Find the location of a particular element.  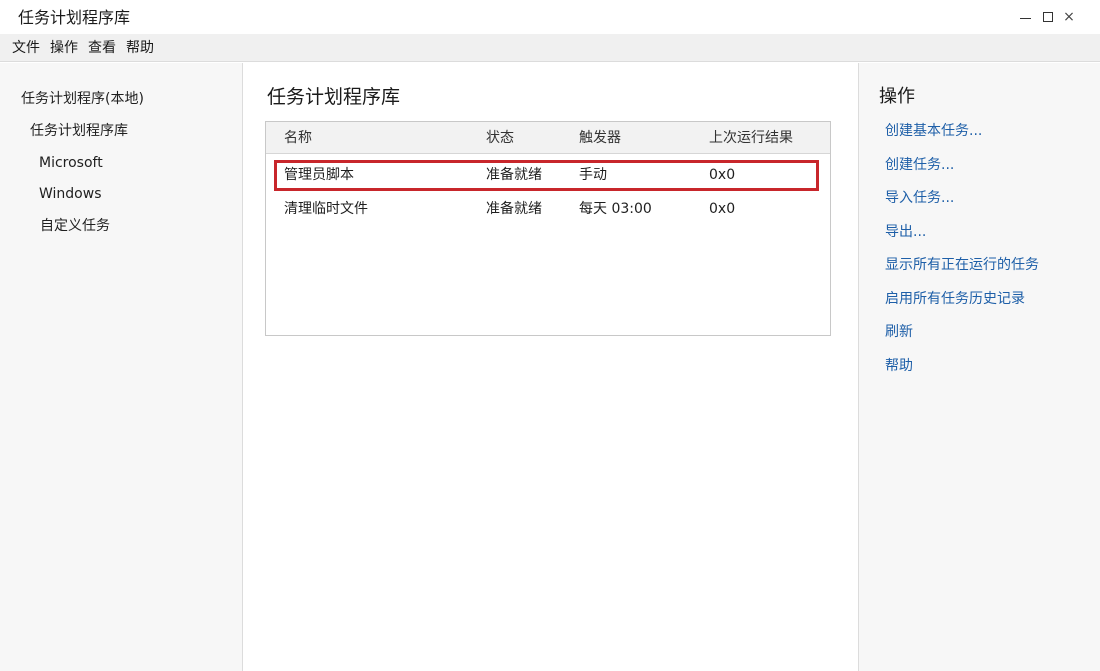

cell-name: 清理临时文件 is located at coordinates (326, 209).